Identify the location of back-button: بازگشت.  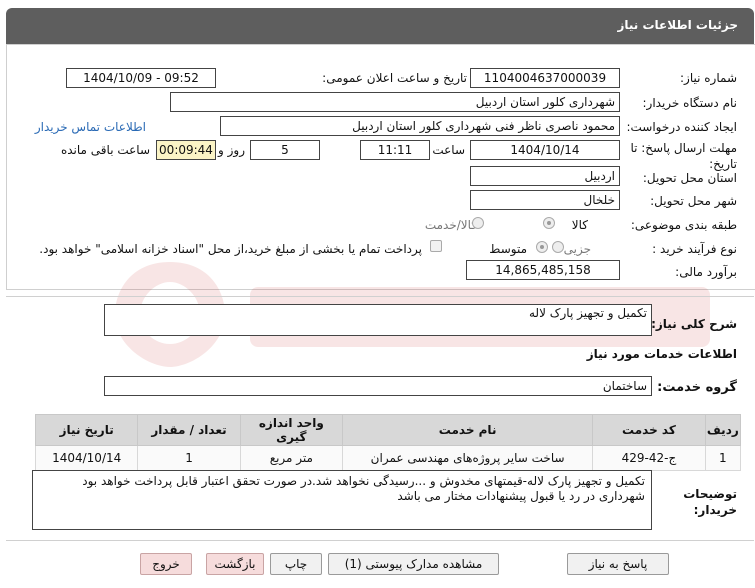
(235, 564).